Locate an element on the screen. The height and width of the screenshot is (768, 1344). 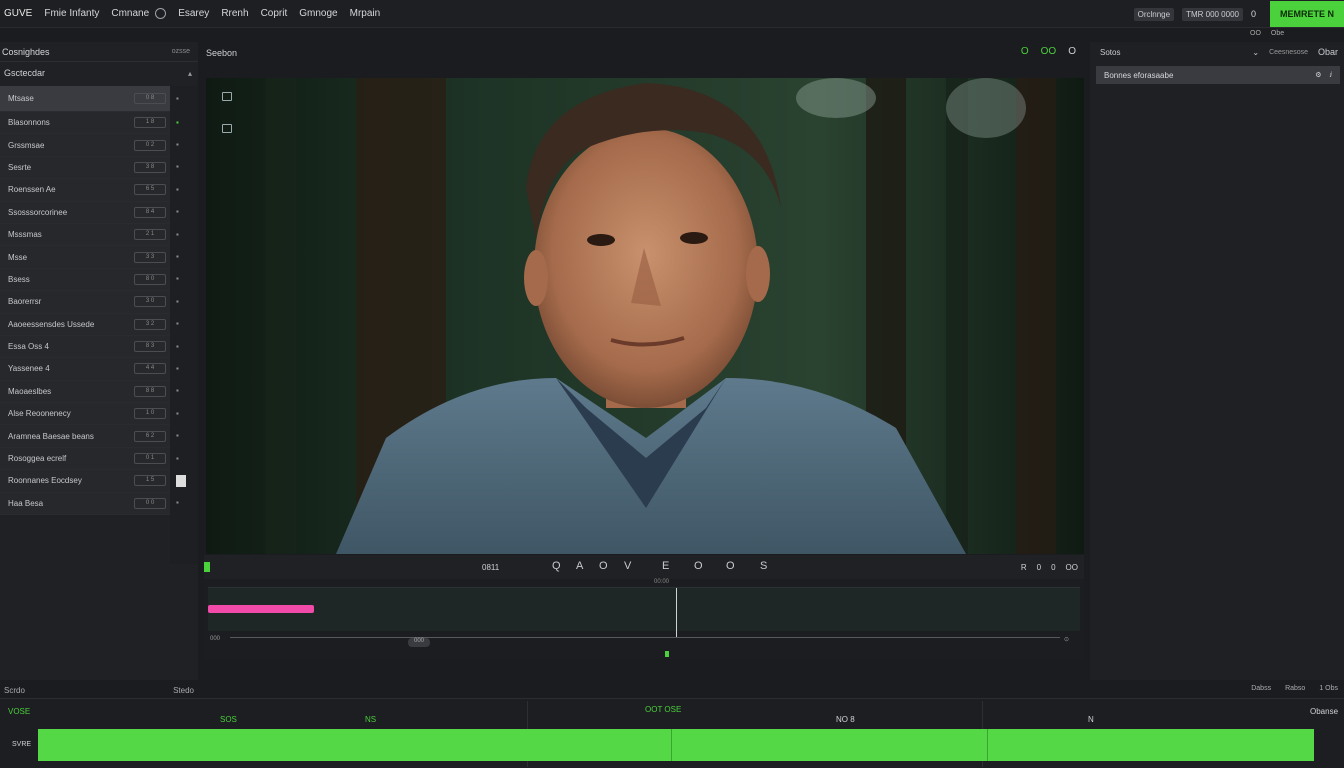
crop-icon is located at coordinates (227, 128).